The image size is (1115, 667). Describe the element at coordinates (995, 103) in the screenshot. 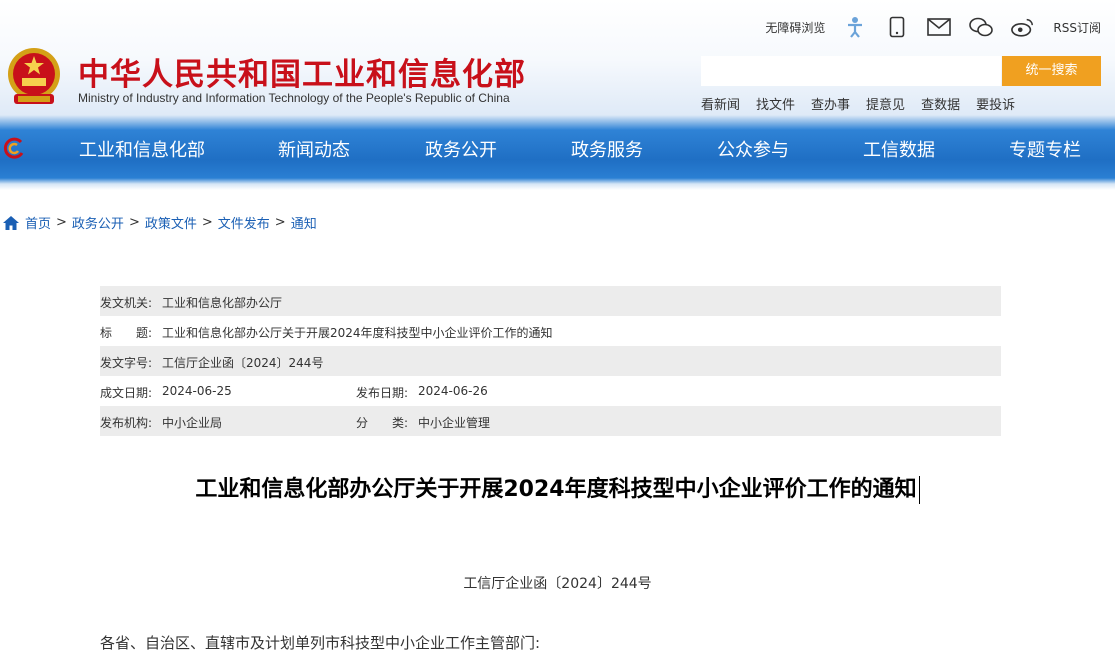

I see `quick-link-complaint: 要投诉` at that location.